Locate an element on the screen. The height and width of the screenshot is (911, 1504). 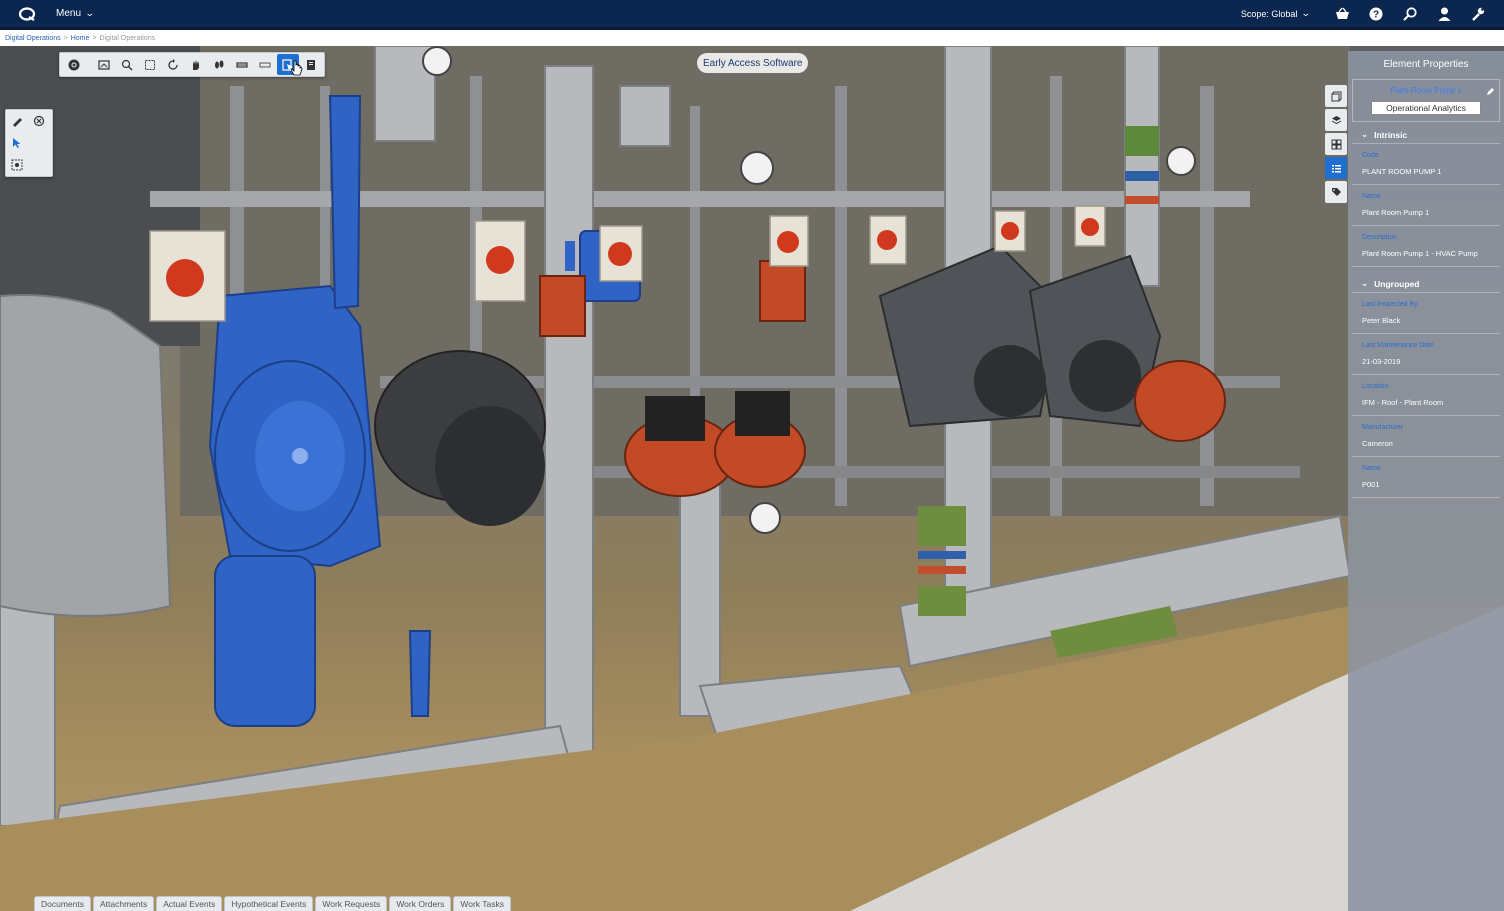
viewer-right-toolbar is located at coordinates (1336, 144).